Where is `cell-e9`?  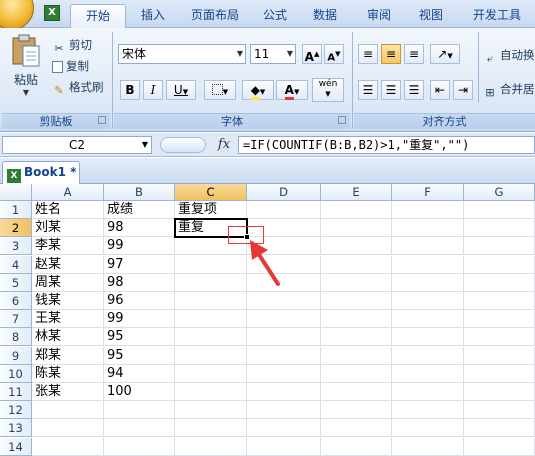
cell-e9 is located at coordinates (356, 356).